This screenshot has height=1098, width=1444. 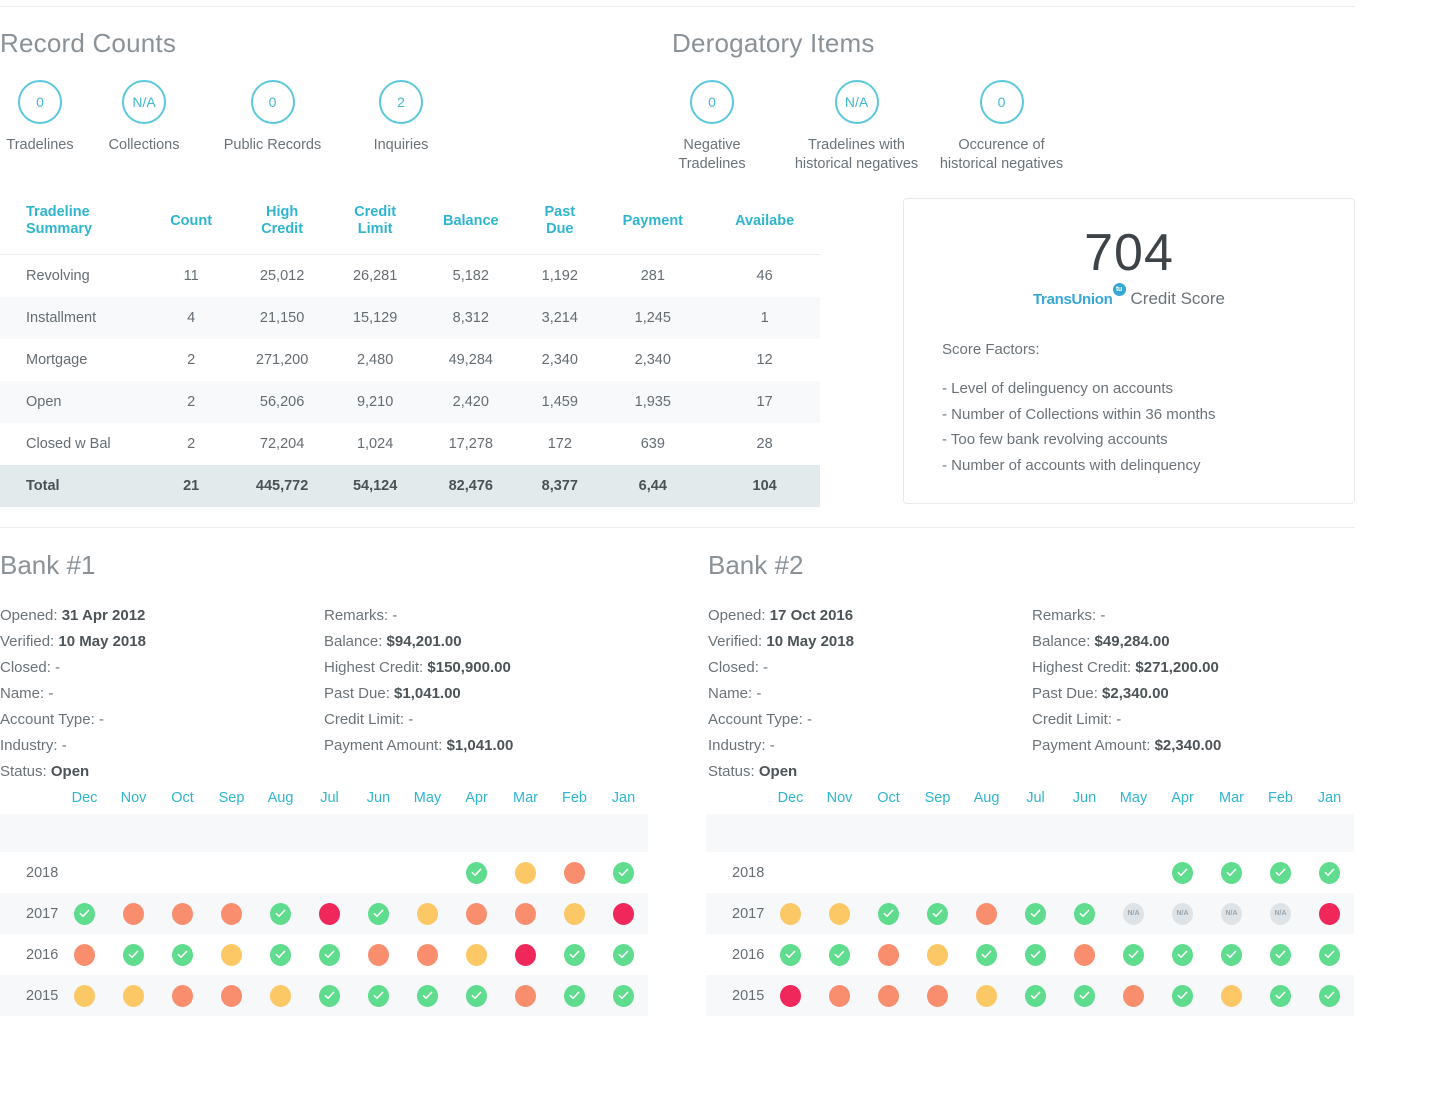 I want to click on count-badge-2: N/A Collections, so click(x=144, y=117).